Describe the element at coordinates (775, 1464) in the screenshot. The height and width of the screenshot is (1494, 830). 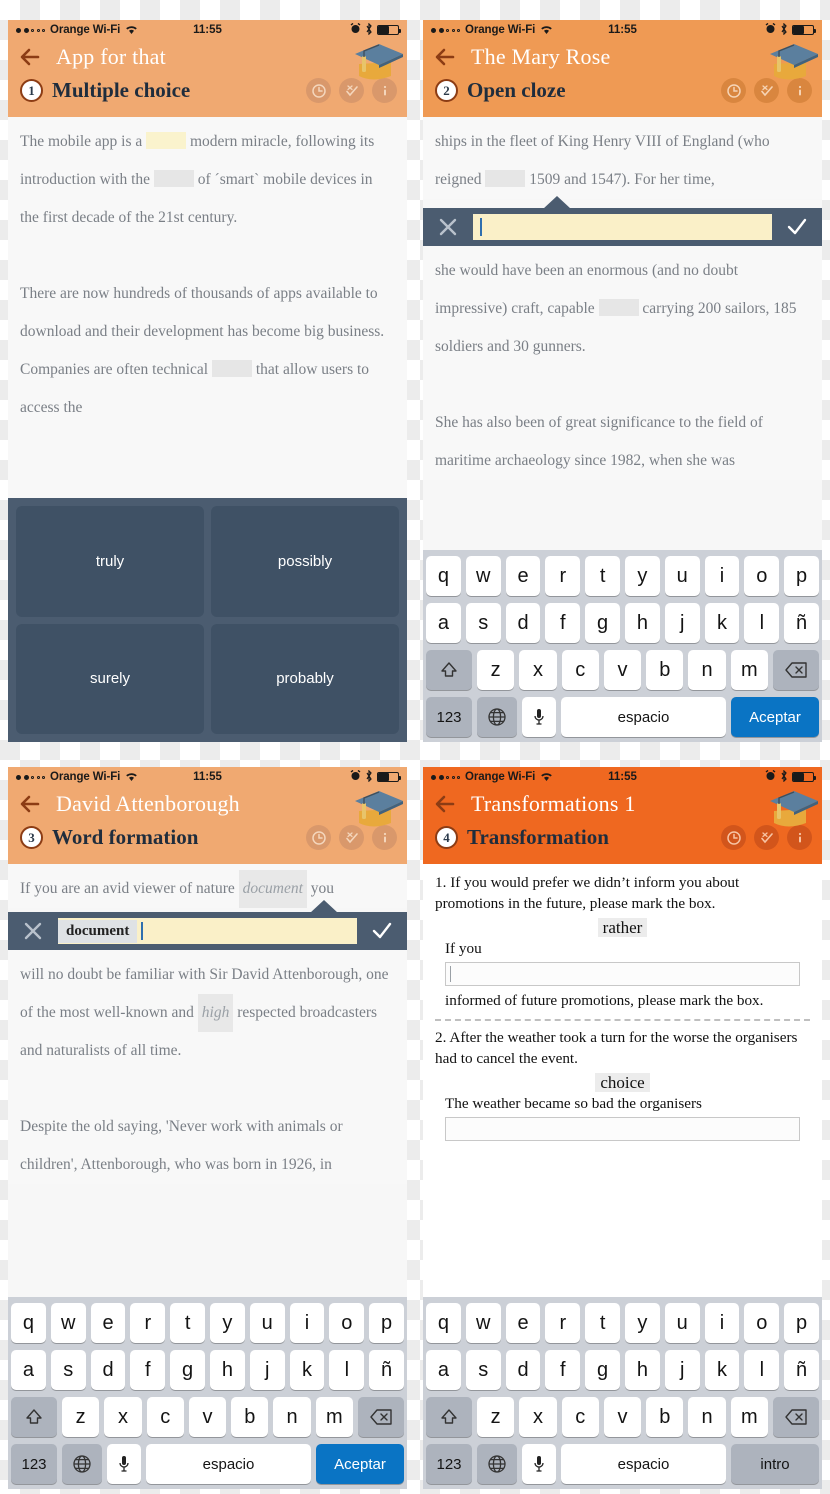
I see `key-enter: intro` at that location.